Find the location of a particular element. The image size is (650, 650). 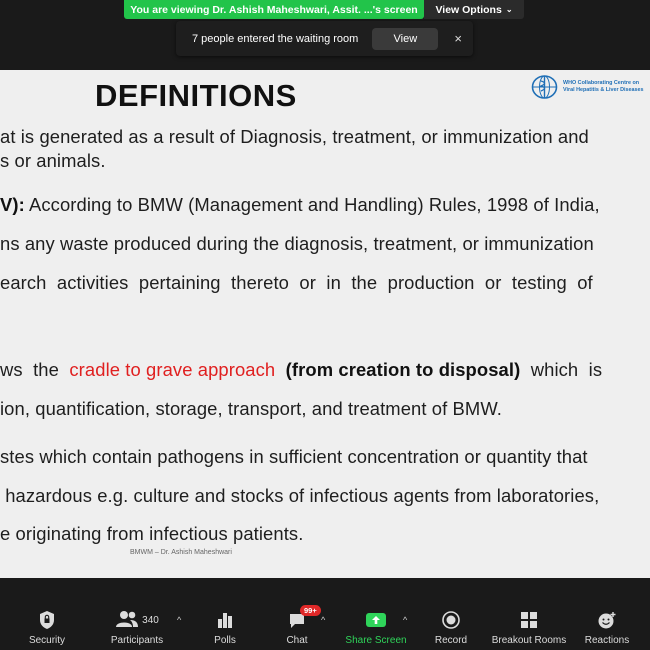

chevron-down-icon: ⌄ is located at coordinates (509, 9).